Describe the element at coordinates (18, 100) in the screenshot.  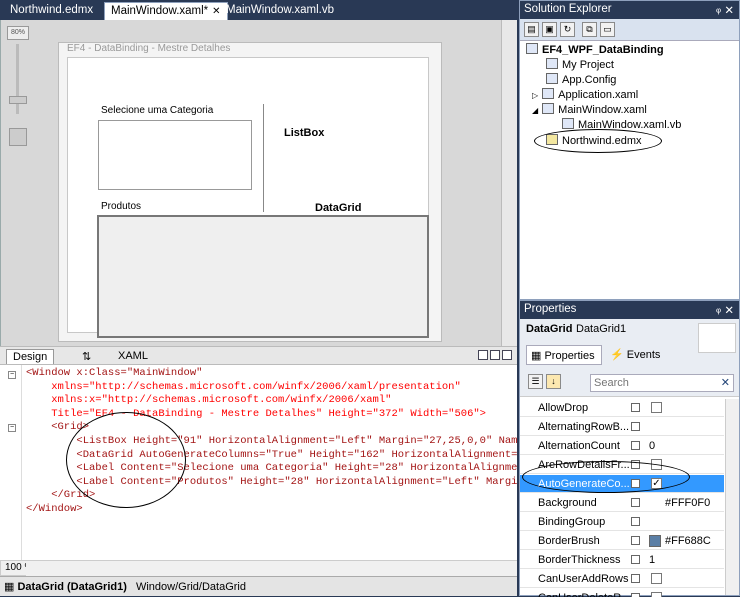
I see `zoom-thumb` at that location.